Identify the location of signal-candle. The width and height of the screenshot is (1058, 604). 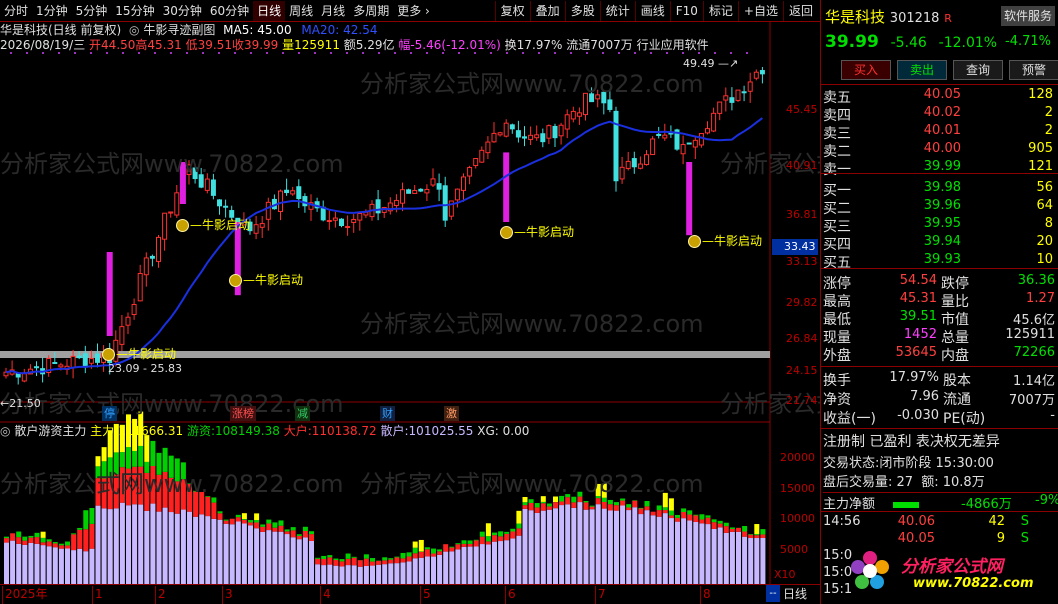
(109, 294).